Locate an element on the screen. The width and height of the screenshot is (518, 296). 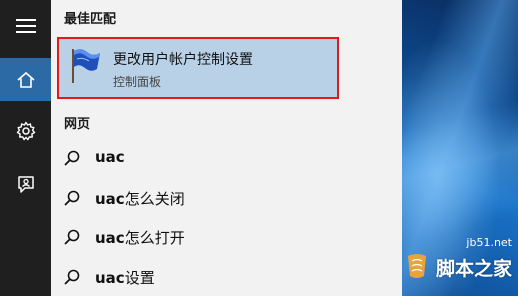
web-heading: 网页 is located at coordinates (77, 124).